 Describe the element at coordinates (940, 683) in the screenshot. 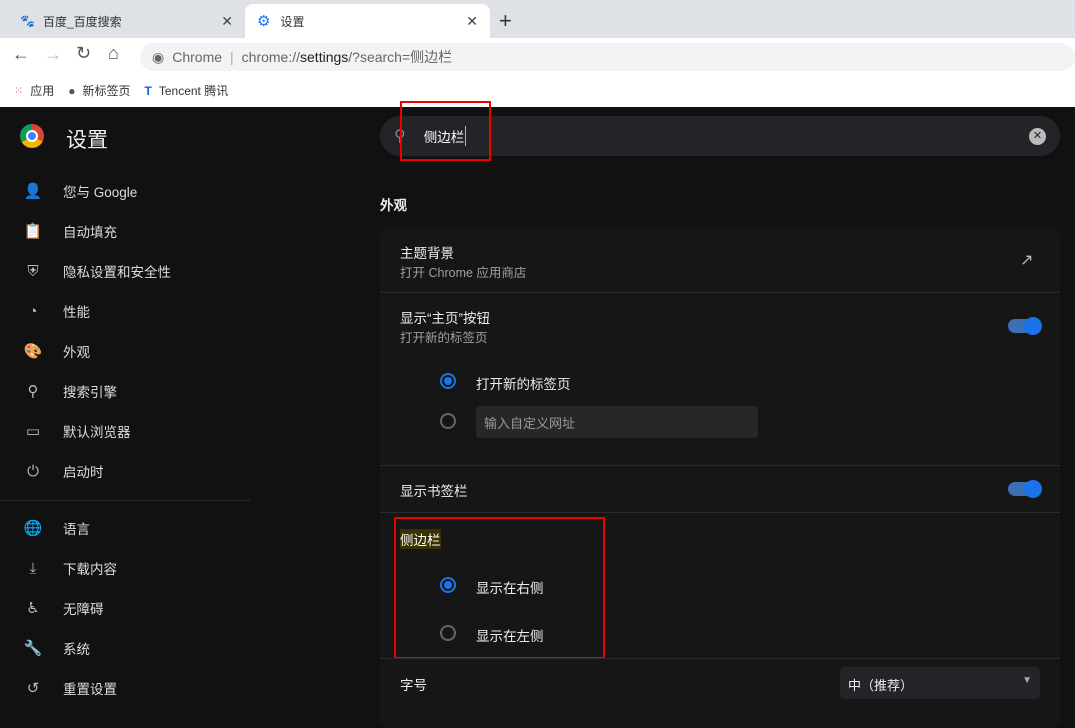

I see `font-size-select: 中（推荐） ▼` at that location.